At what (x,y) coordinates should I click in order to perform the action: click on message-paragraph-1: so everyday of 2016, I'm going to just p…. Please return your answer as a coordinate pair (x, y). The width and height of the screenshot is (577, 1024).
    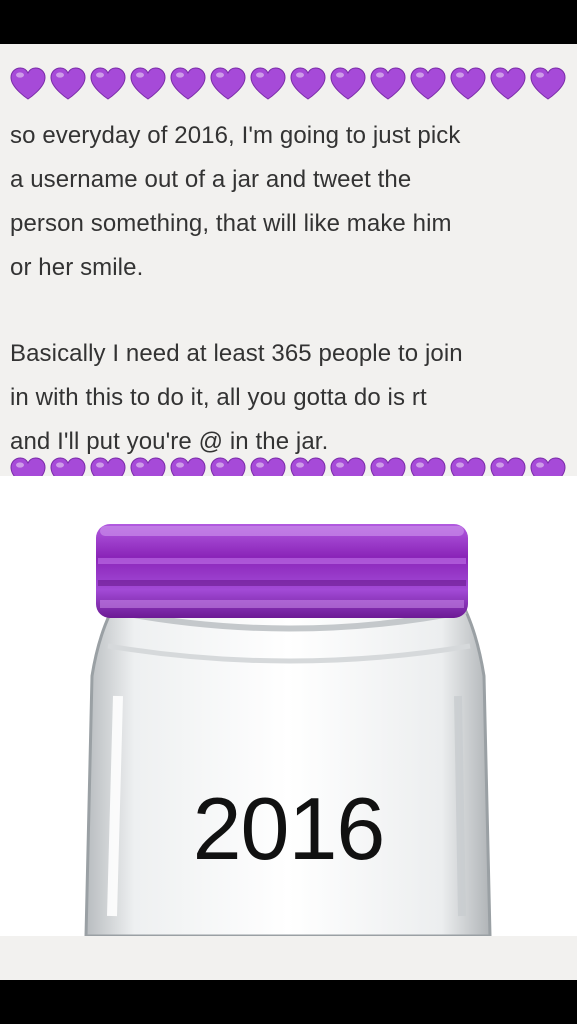
    Looking at the image, I should click on (235, 201).